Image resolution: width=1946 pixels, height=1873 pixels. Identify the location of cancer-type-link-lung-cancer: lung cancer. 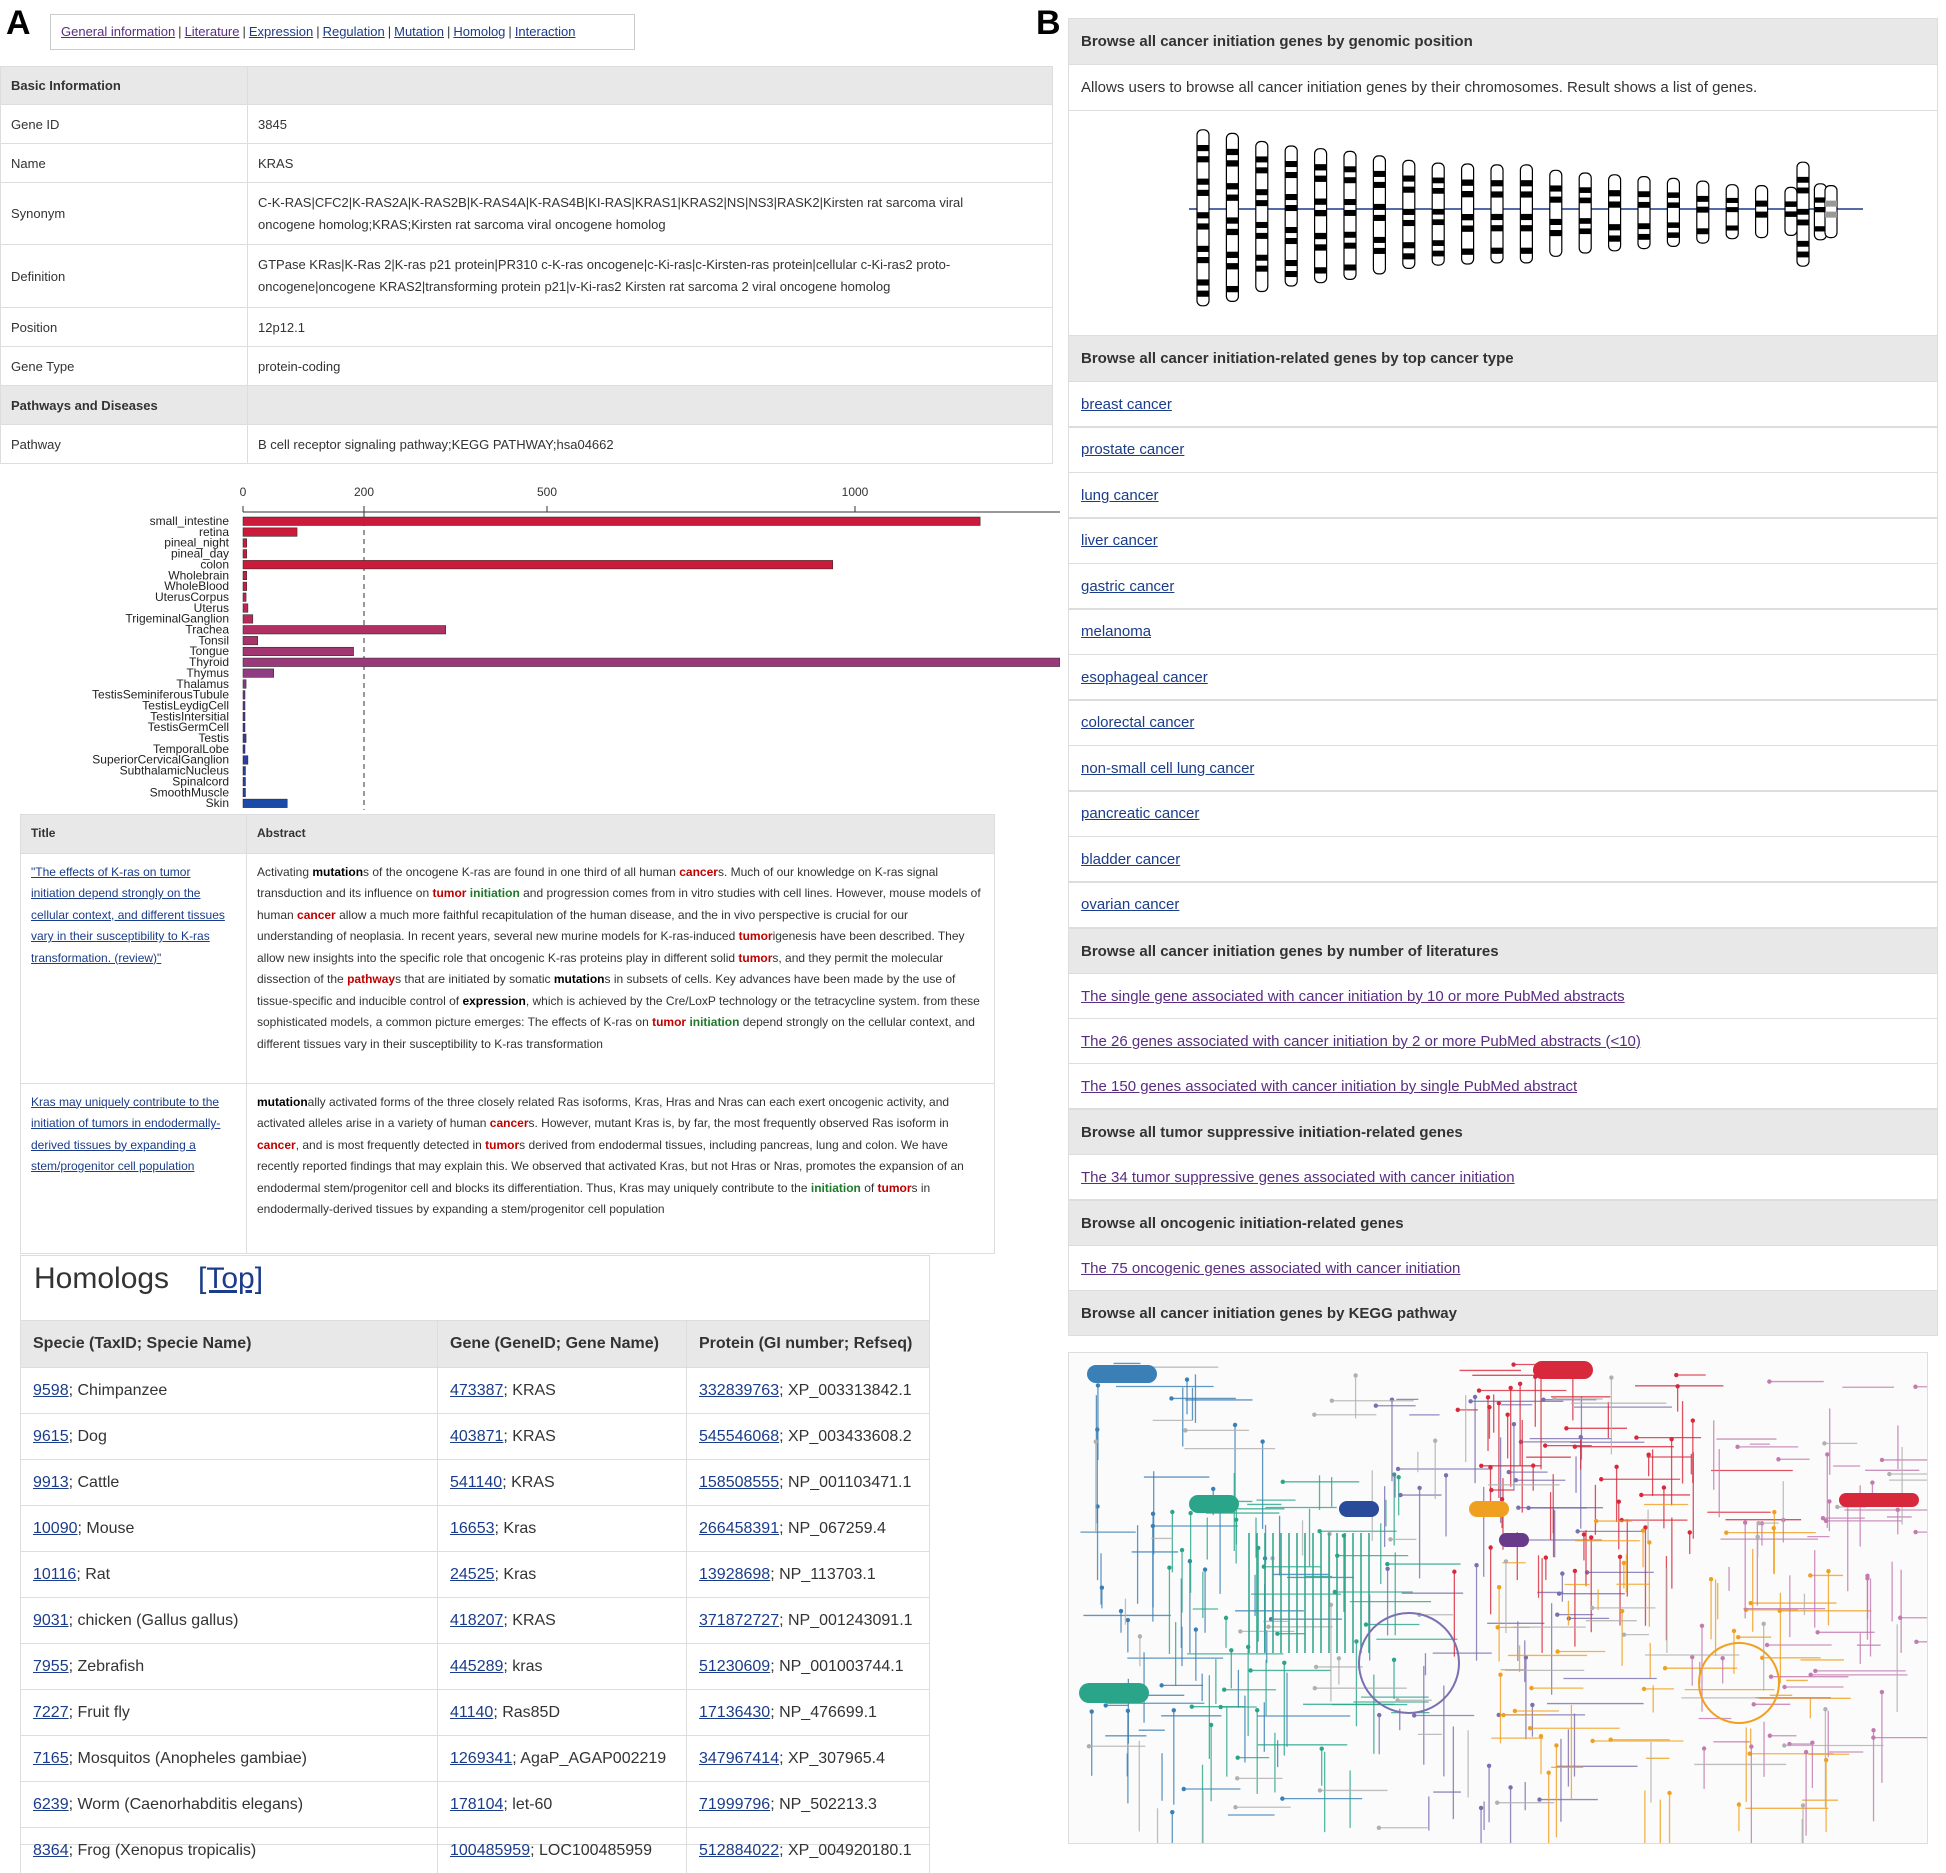
(1120, 495).